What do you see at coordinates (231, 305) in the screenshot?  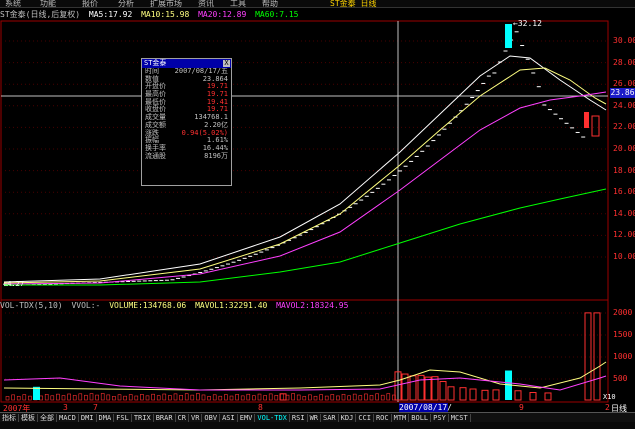 I see `mavol1-value: MAVOL1:32291.40` at bounding box center [231, 305].